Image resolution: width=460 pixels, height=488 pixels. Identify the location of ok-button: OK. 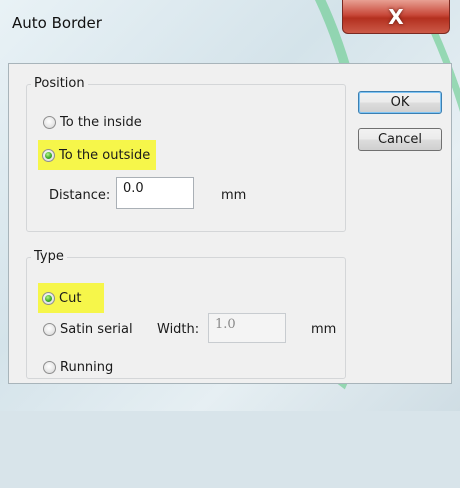
(400, 102).